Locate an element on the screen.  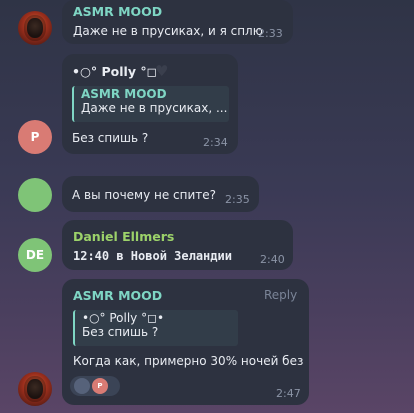
avatar-polly: P is located at coordinates (35, 137).